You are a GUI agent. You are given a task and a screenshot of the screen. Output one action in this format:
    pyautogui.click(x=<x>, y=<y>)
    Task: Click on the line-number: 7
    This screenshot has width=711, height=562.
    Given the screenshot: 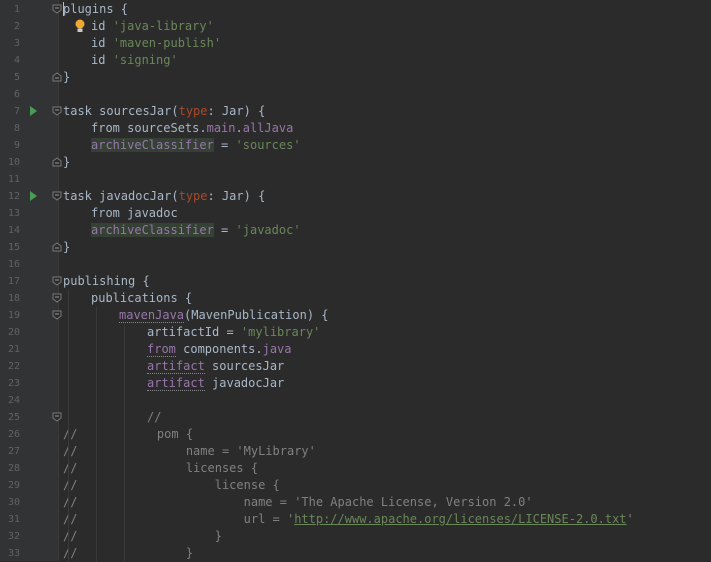 What is the action you would take?
    pyautogui.click(x=16, y=111)
    